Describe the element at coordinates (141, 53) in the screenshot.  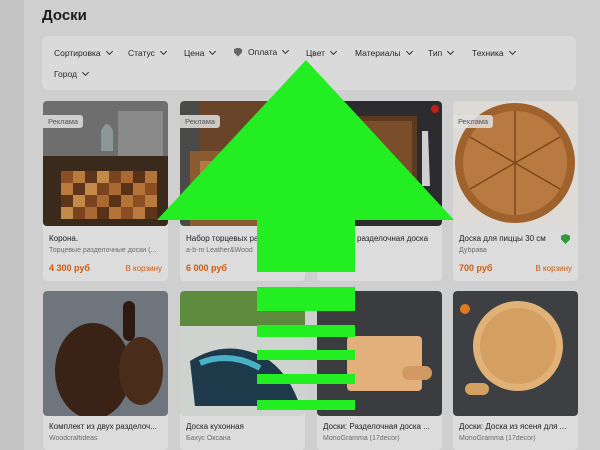
I see `filter-status-label: Статус` at that location.